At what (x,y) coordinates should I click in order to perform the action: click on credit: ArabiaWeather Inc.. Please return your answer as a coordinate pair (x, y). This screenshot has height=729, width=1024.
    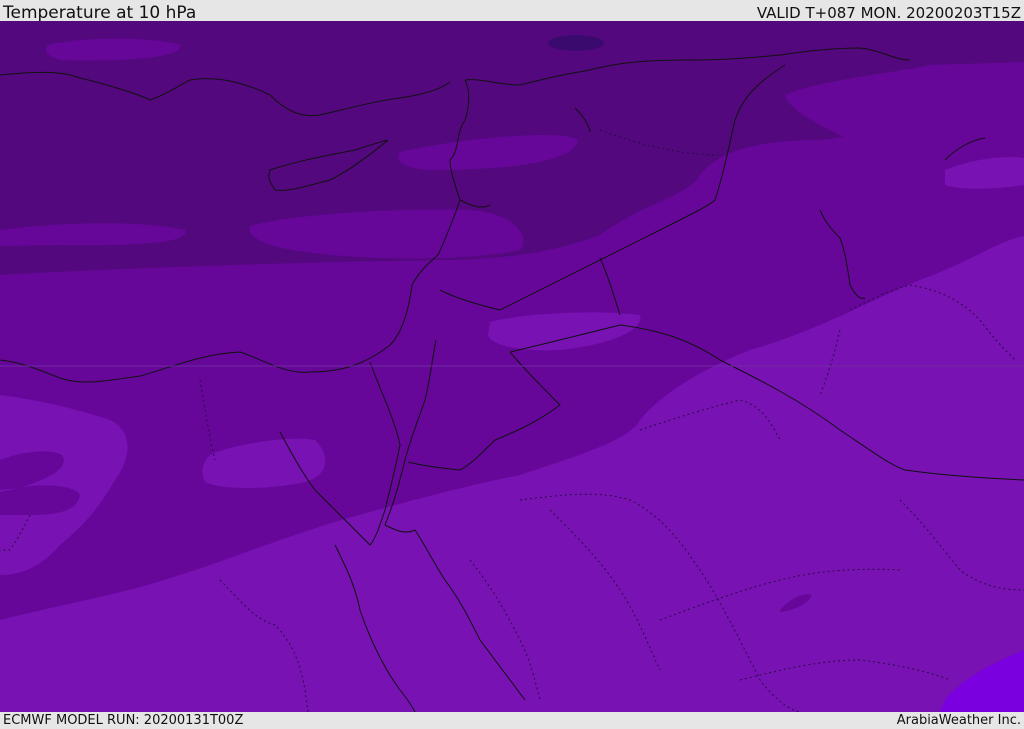
    Looking at the image, I should click on (958, 720).